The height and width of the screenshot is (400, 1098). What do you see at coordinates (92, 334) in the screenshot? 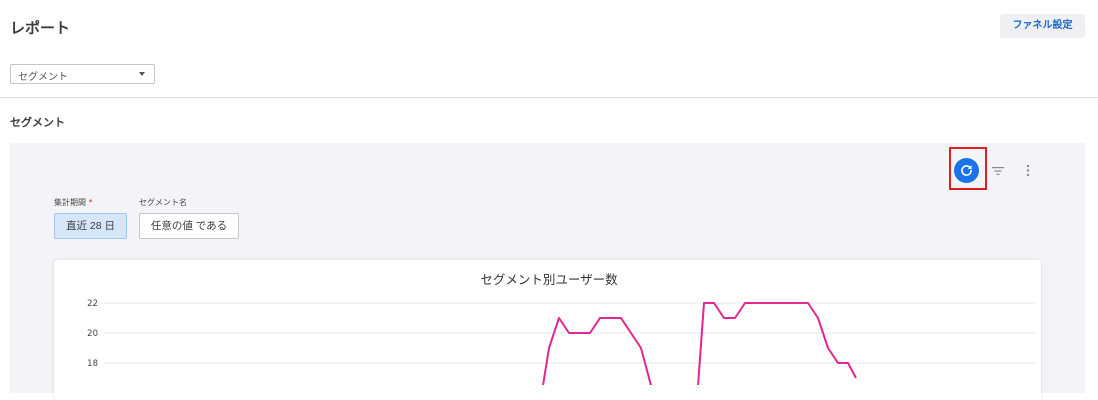
I see `y-tick-label: 20` at bounding box center [92, 334].